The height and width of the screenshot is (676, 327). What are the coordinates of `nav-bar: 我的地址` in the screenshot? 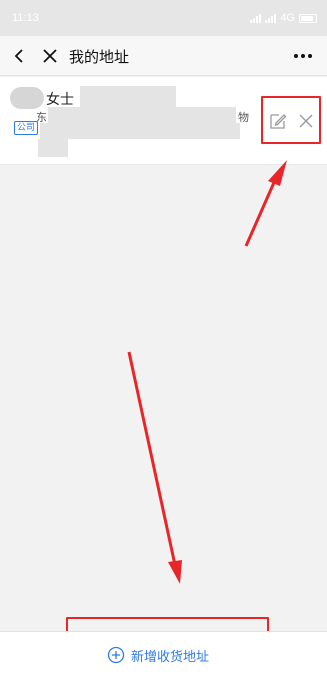 It's located at (163, 56).